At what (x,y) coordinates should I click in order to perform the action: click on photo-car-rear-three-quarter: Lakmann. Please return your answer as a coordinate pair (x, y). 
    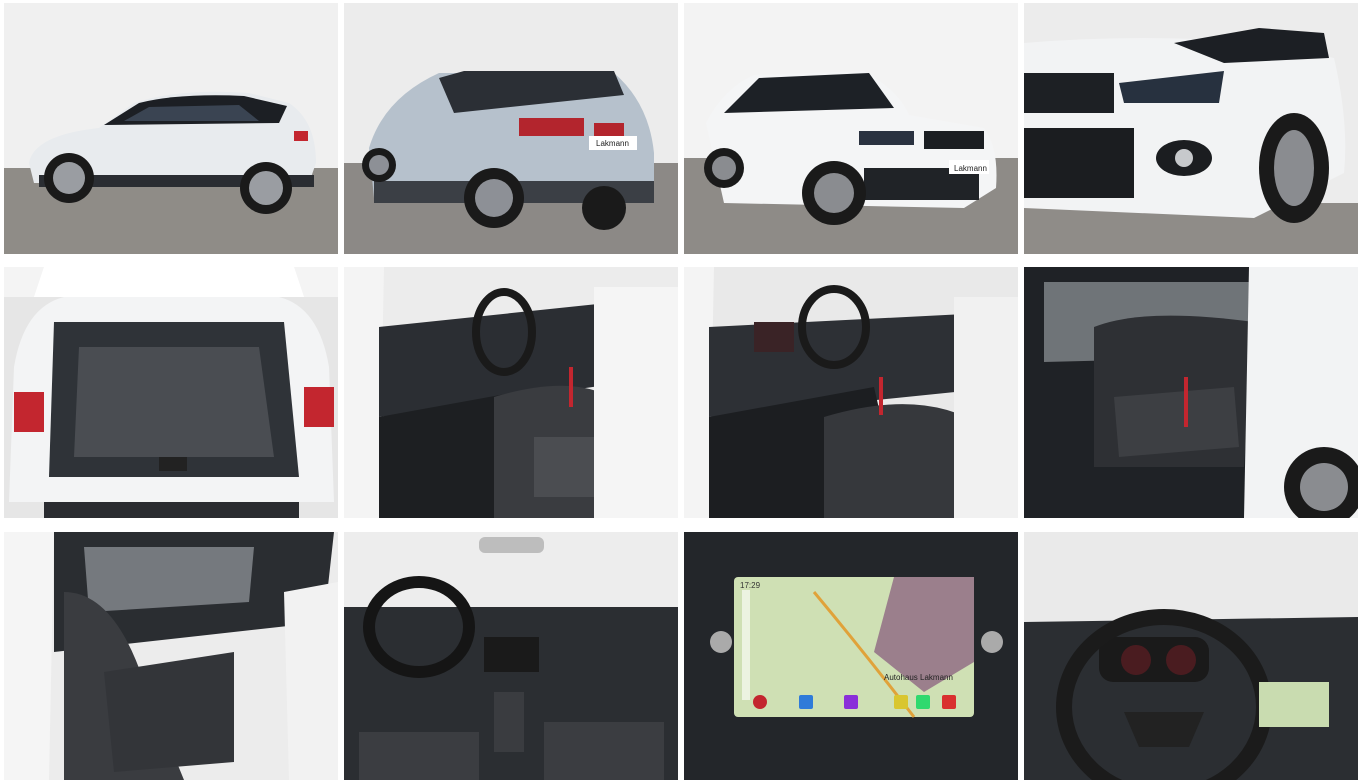
    Looking at the image, I should click on (511, 128).